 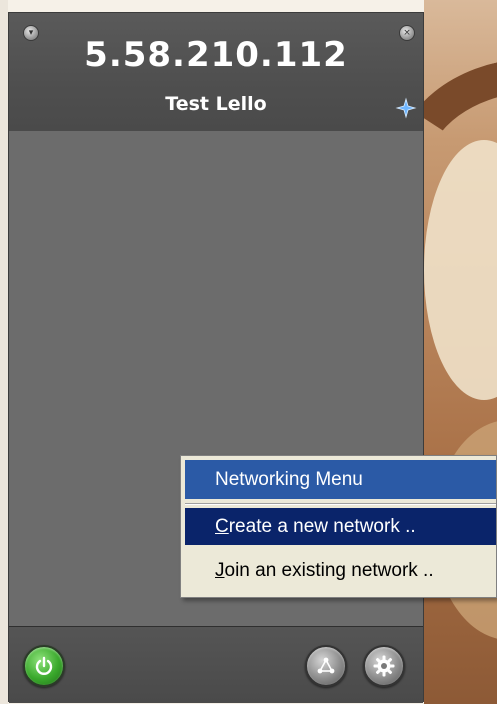 I want to click on power-button, so click(x=44, y=666).